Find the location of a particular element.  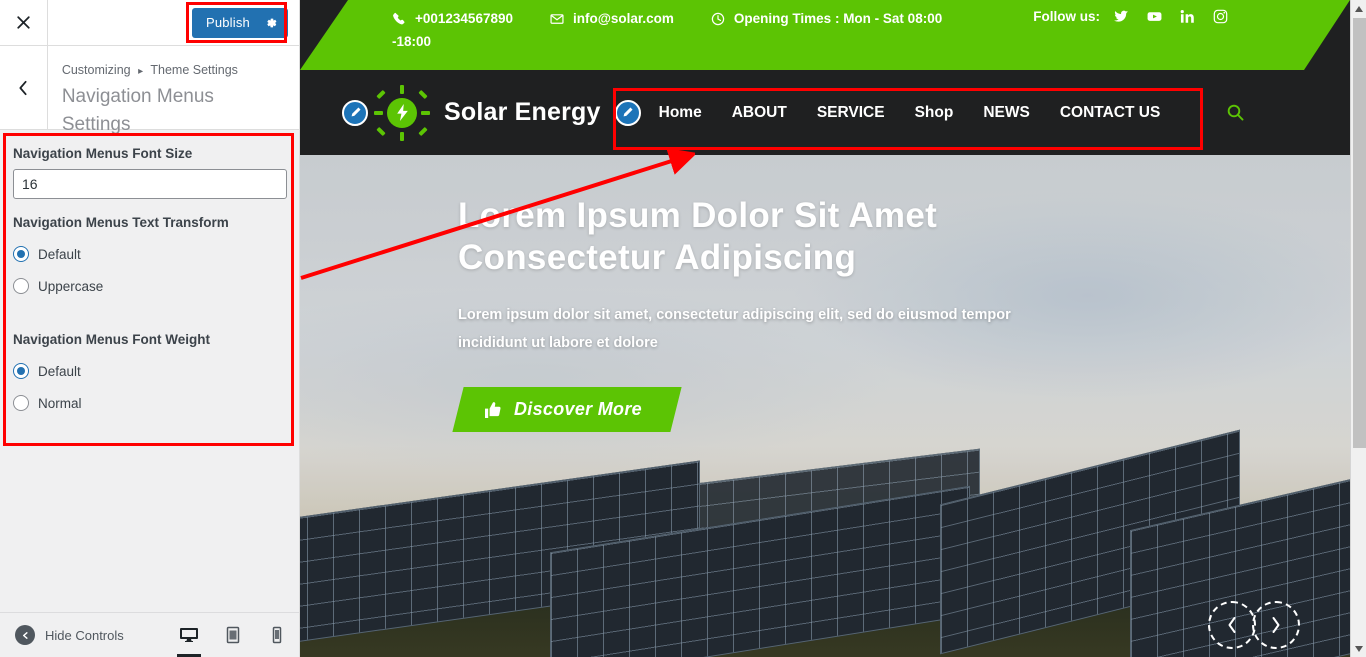

collapse-left-icon is located at coordinates (25, 635).